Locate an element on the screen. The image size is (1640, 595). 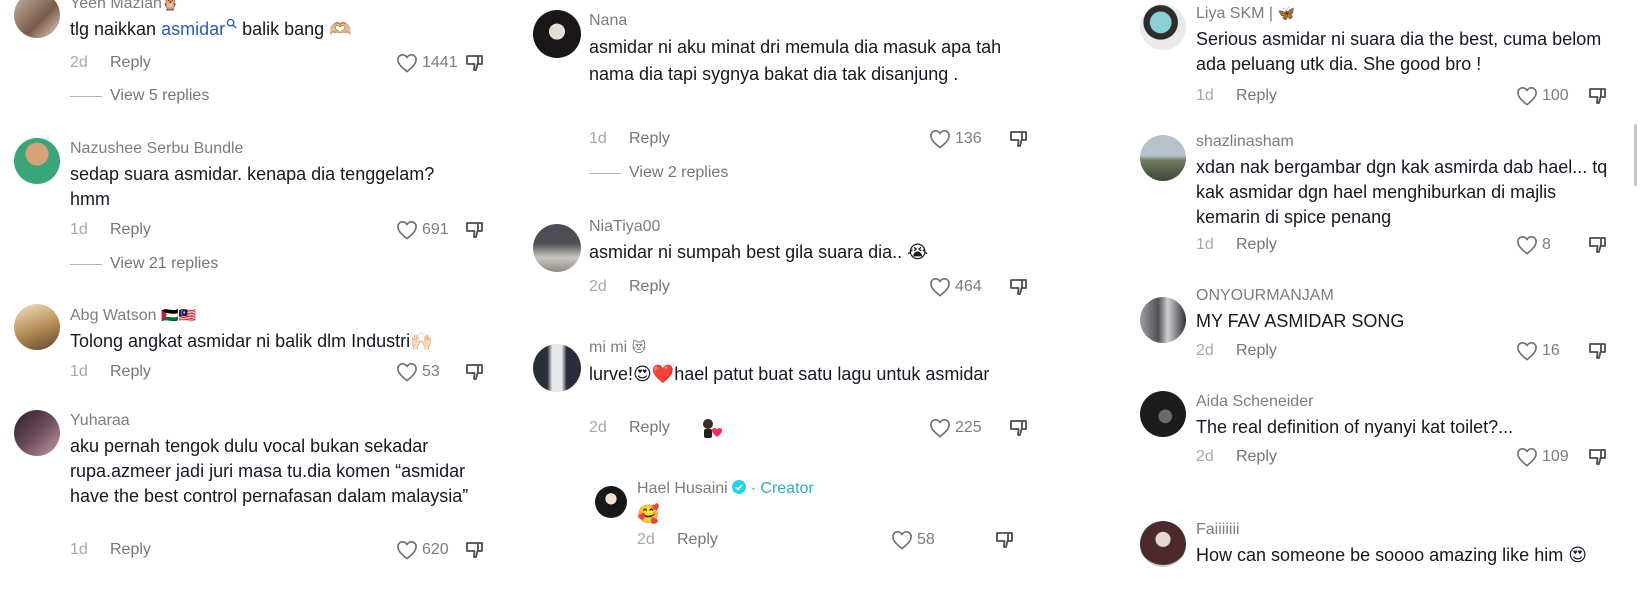
comment-meta: 2d Reply 225 is located at coordinates (819, 428).